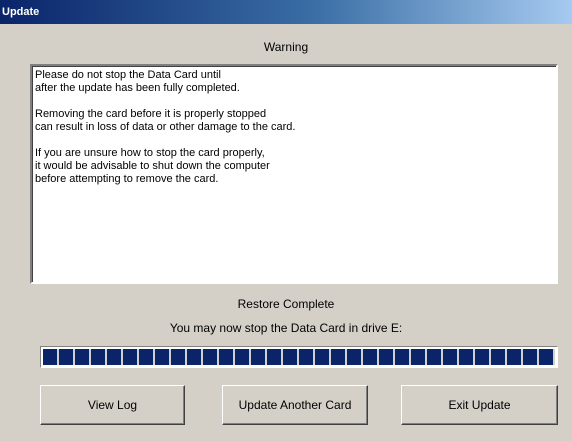  I want to click on warning-line: before attempting to remove the card., so click(127, 179).